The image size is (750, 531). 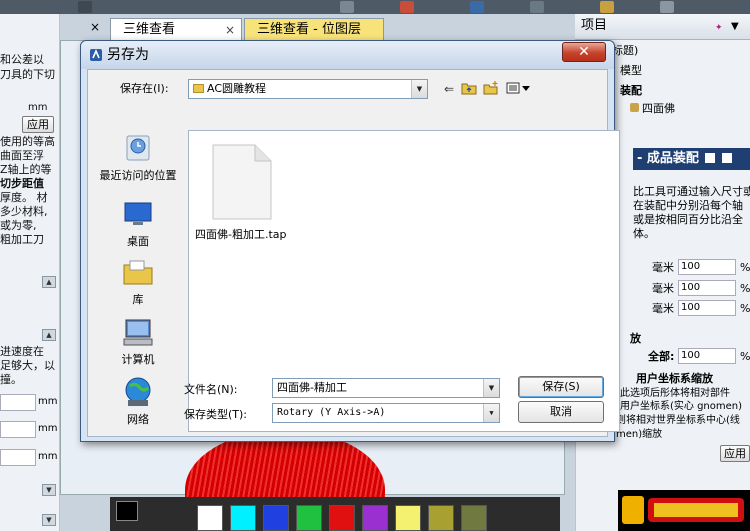 What do you see at coordinates (138, 213) in the screenshot?
I see `desktop-icon` at bounding box center [138, 213].